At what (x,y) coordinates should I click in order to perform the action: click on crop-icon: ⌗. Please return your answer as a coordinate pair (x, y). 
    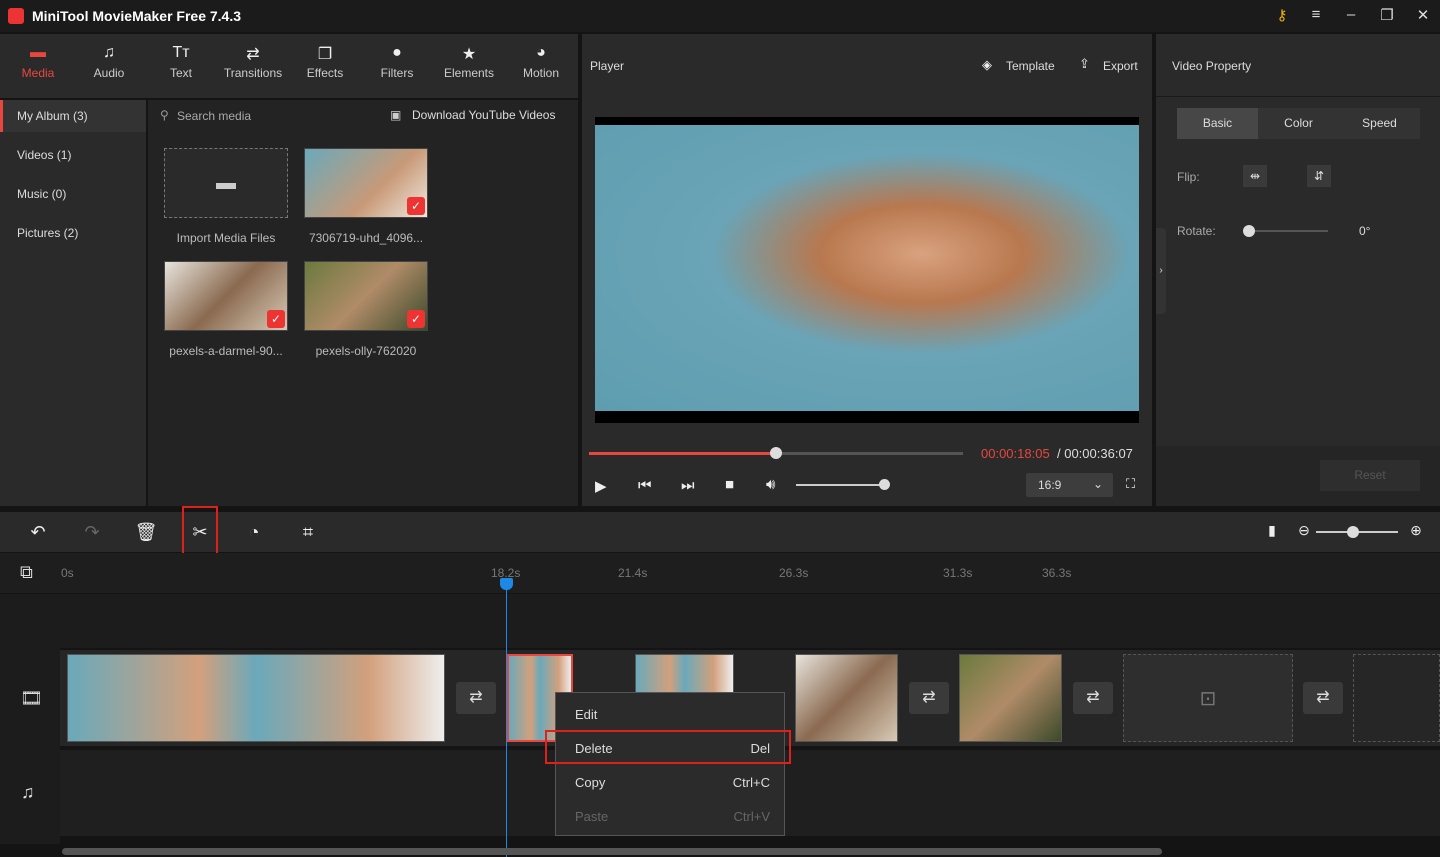
    Looking at the image, I should click on (308, 532).